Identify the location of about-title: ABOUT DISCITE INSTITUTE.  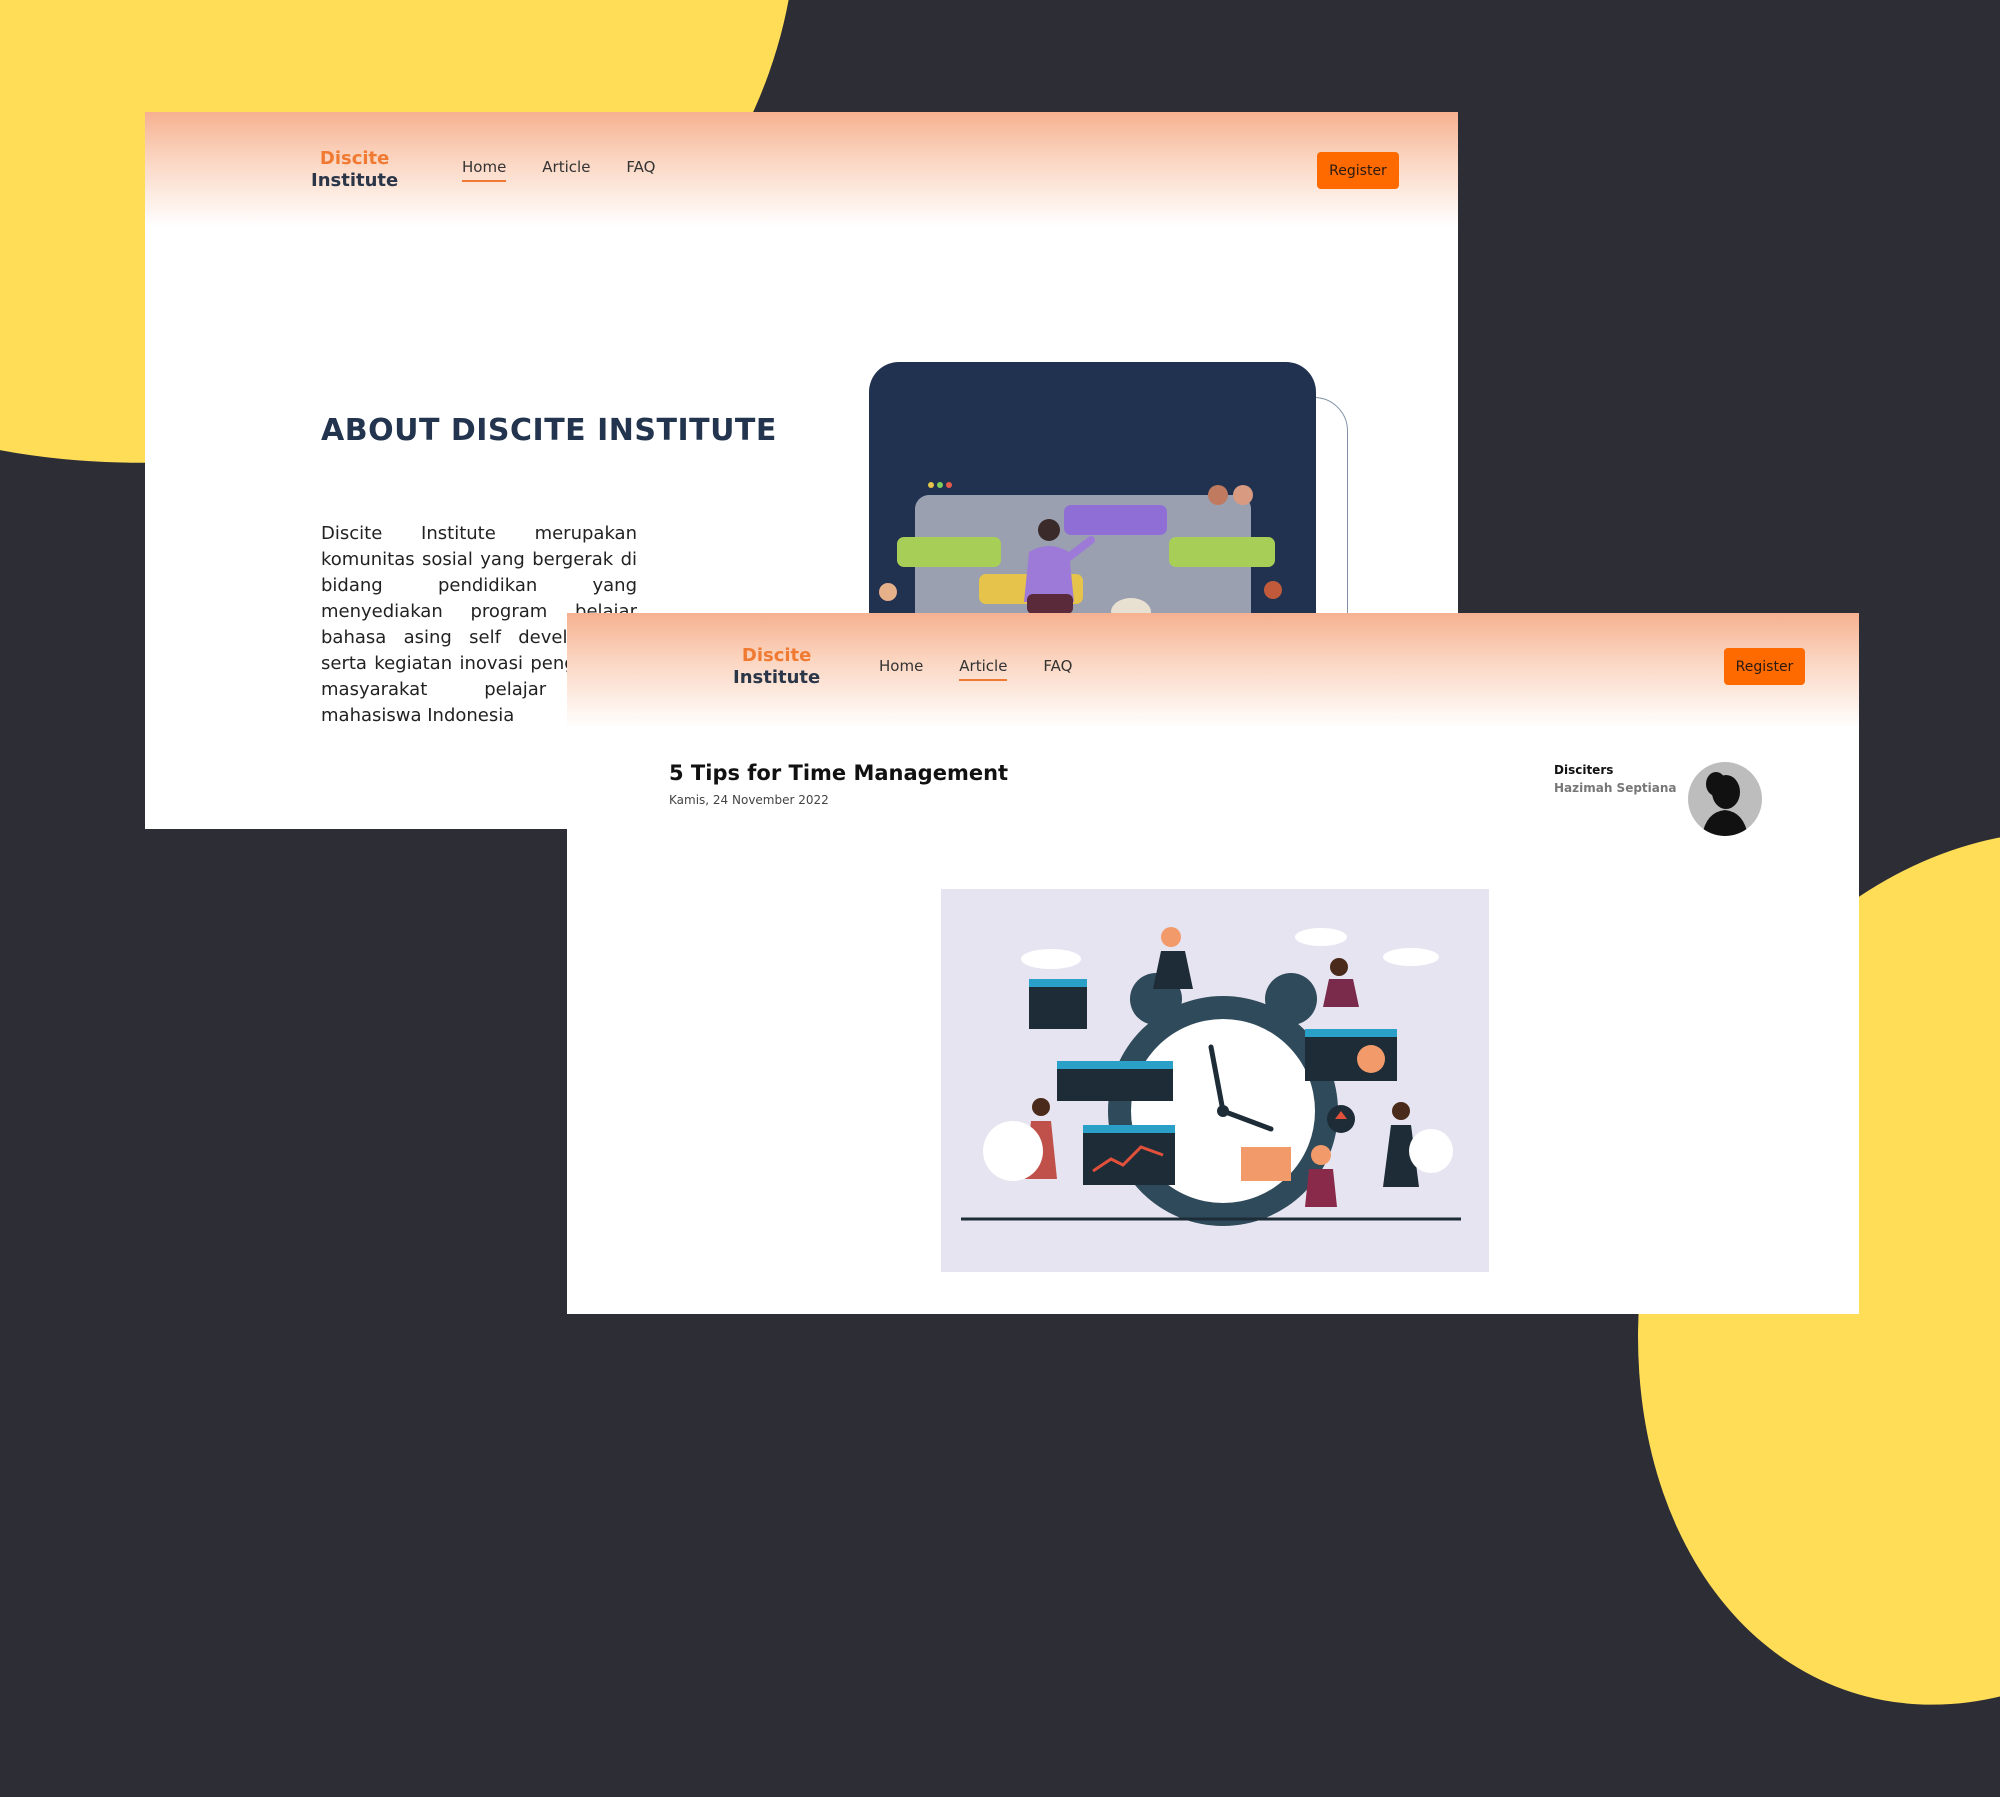
(549, 430).